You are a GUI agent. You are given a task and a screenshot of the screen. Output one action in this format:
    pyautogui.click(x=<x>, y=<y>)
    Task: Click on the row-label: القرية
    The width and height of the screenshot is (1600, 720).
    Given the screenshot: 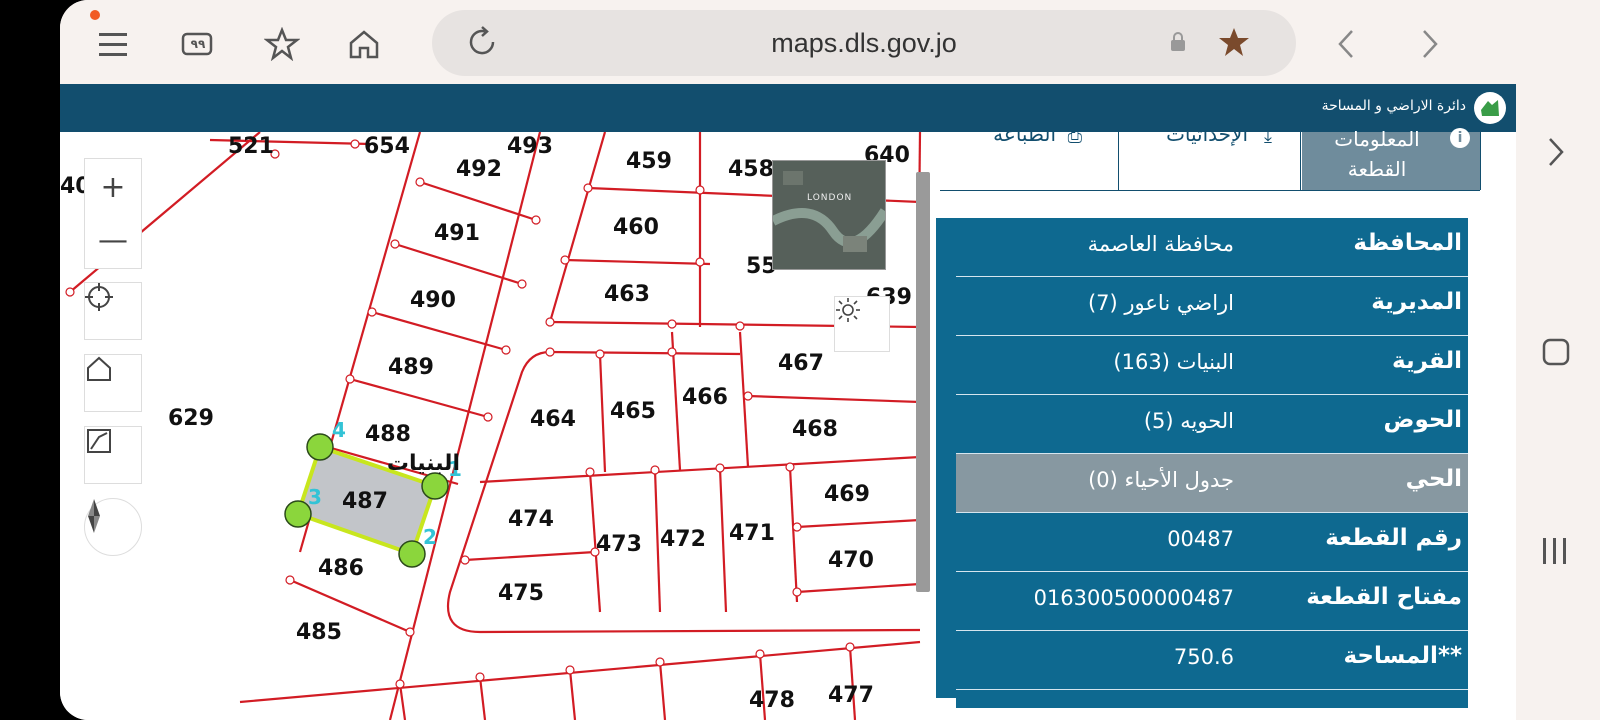 What is the action you would take?
    pyautogui.click(x=1427, y=361)
    